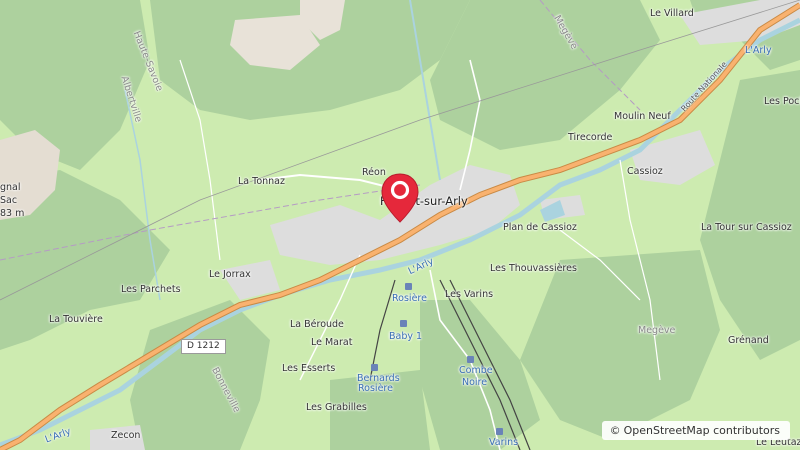 This screenshot has width=800, height=450. I want to click on place-label: La Tonnaz, so click(261, 181).